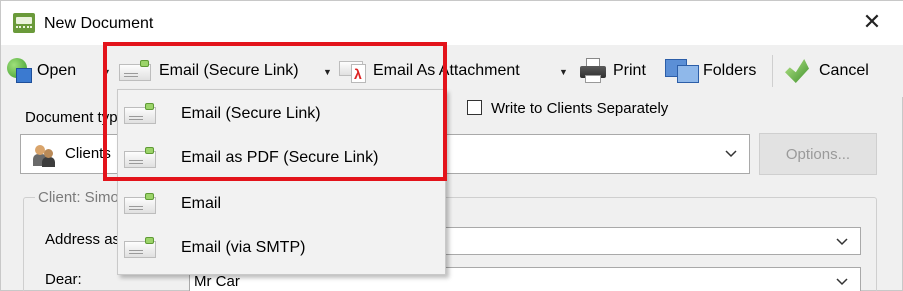  What do you see at coordinates (474, 107) in the screenshot?
I see `write-separately-checkbox` at bounding box center [474, 107].